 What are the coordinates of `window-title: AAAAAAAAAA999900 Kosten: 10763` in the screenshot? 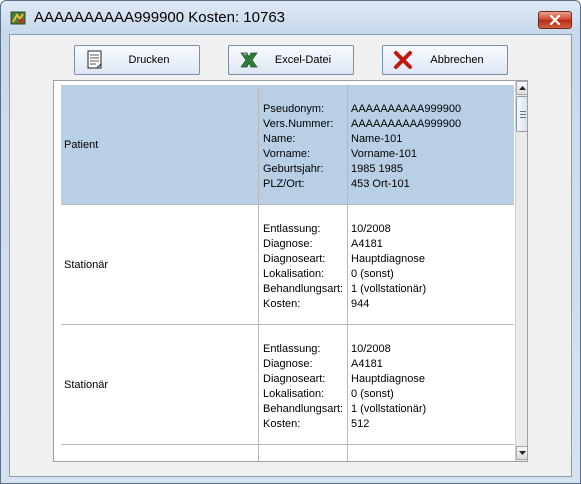 It's located at (160, 17).